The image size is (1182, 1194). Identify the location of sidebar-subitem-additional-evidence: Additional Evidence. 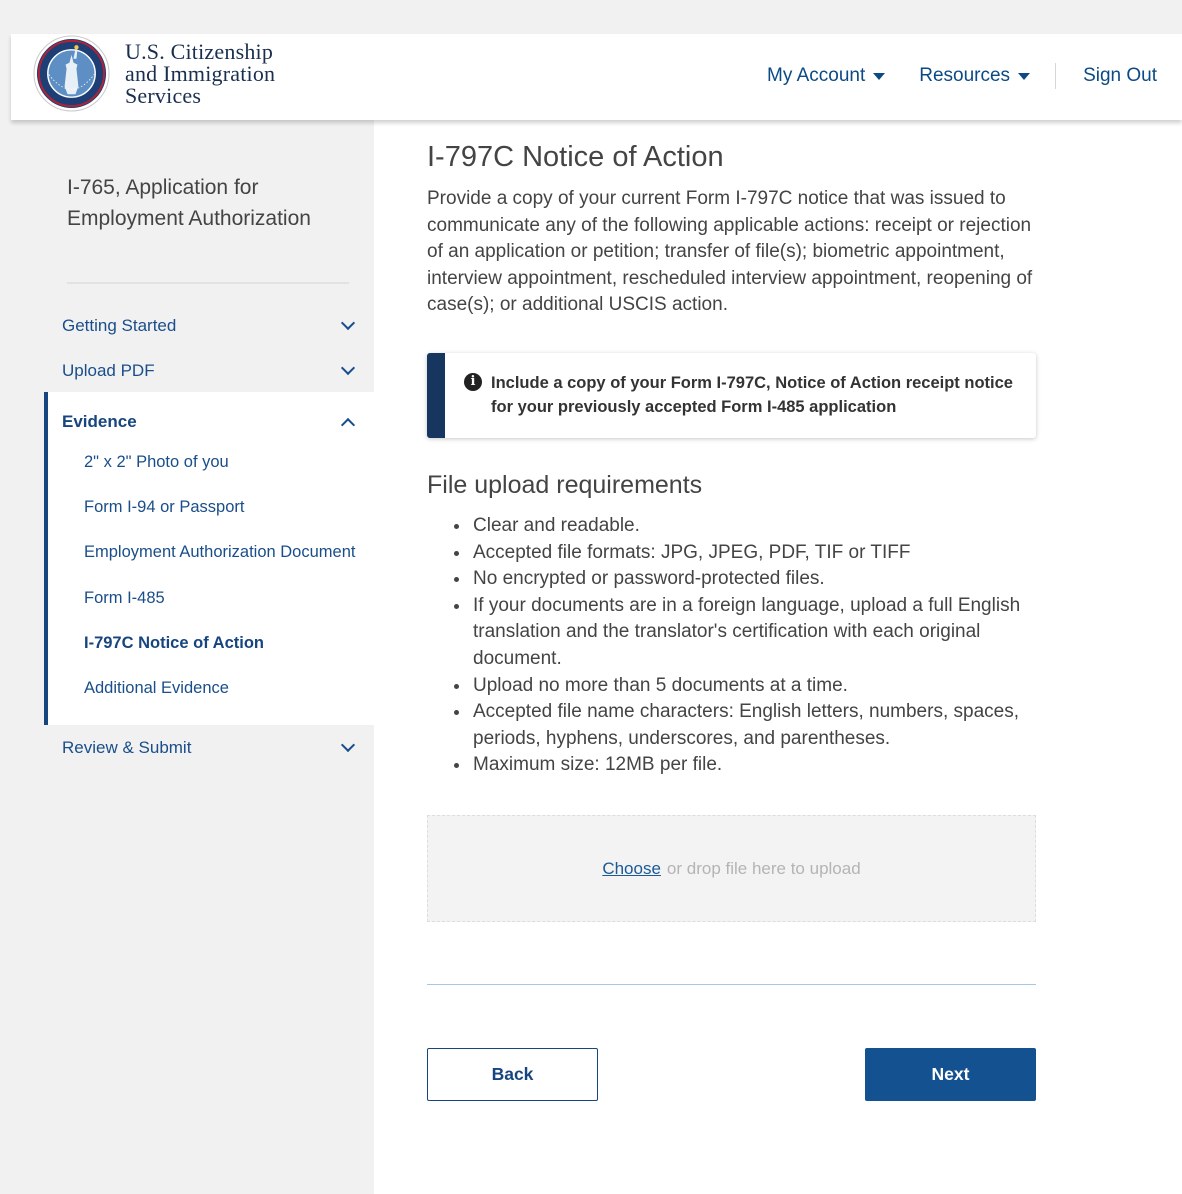
(156, 688).